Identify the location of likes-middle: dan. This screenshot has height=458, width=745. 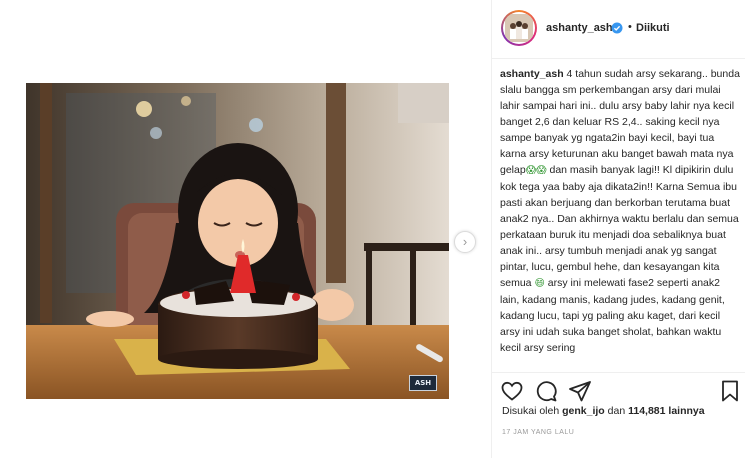
(616, 411).